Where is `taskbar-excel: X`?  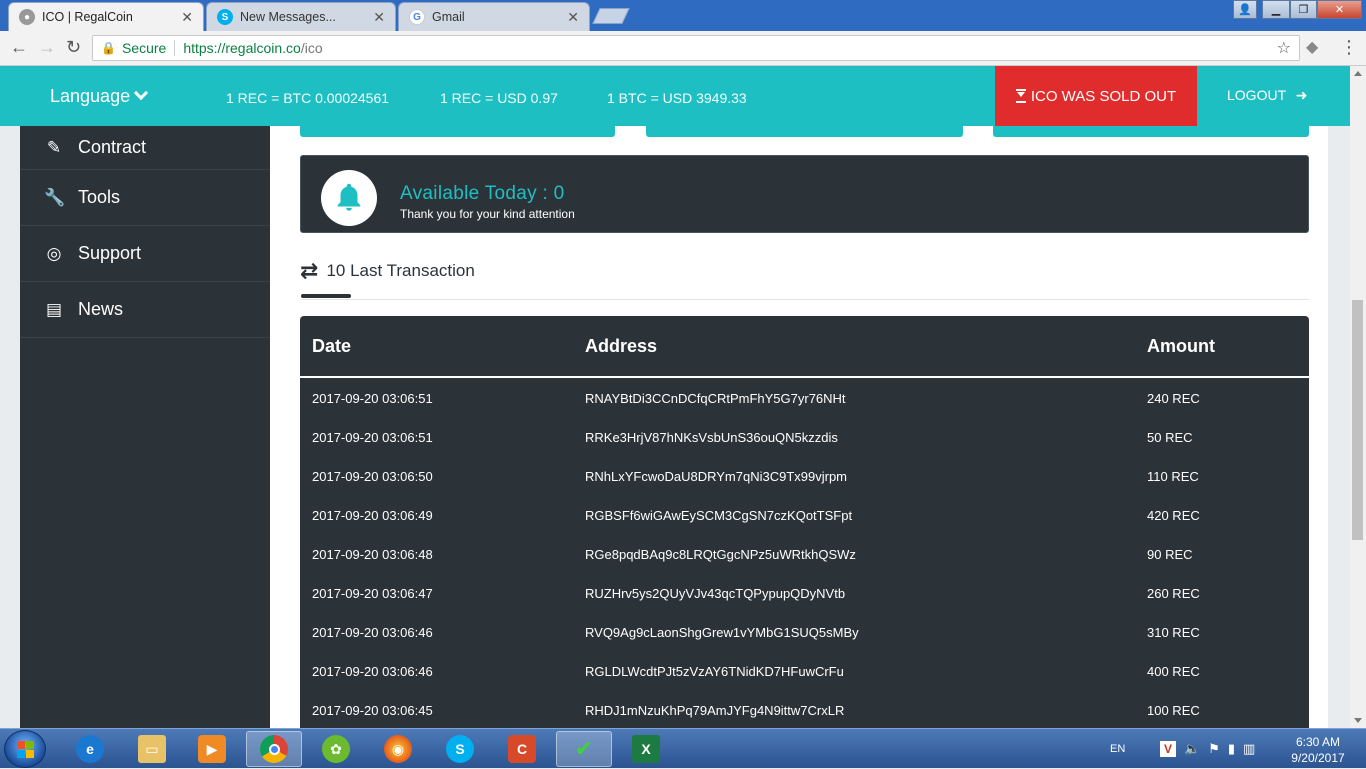 taskbar-excel: X is located at coordinates (646, 749).